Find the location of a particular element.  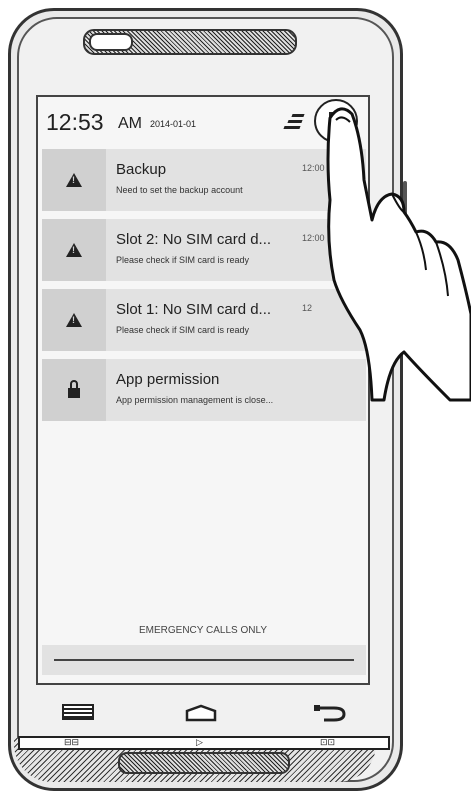

menu-key-label-icon: ⊟⊟ is located at coordinates (72, 742).